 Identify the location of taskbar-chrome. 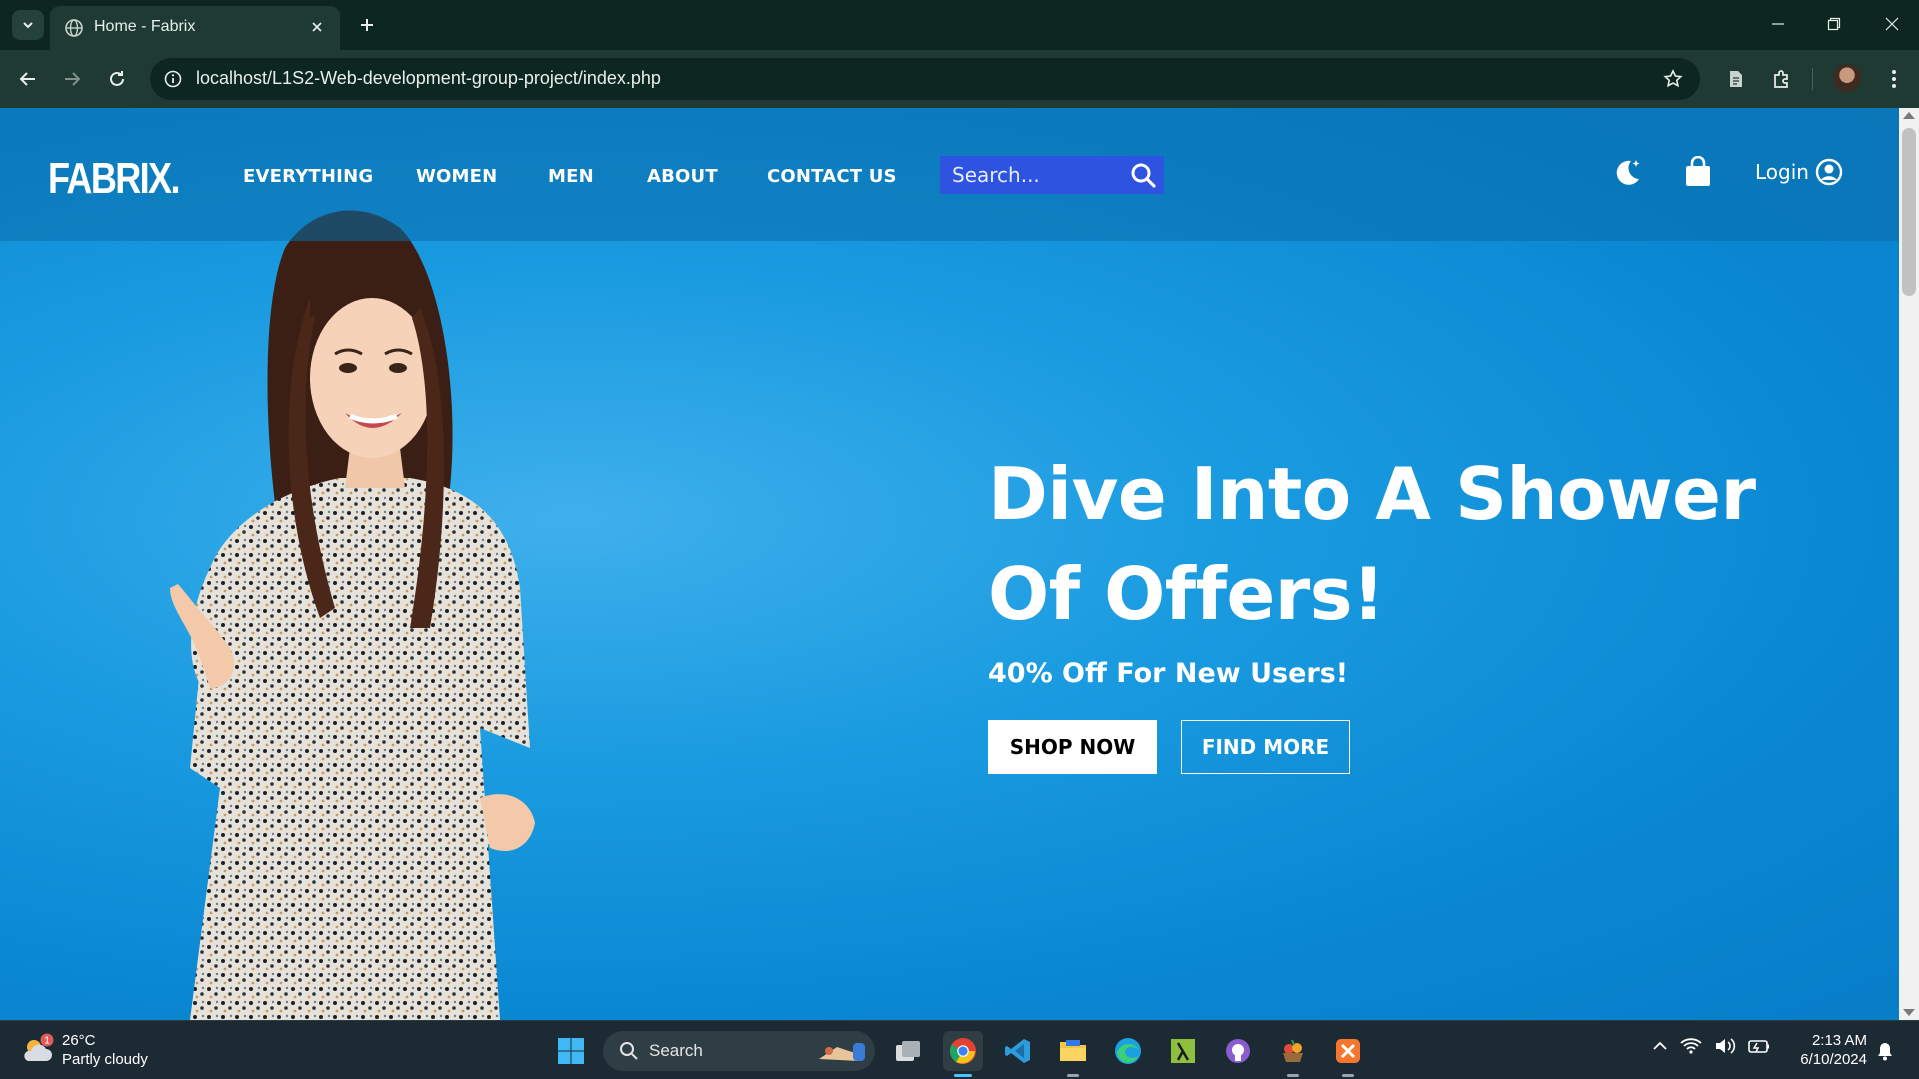
(963, 1054).